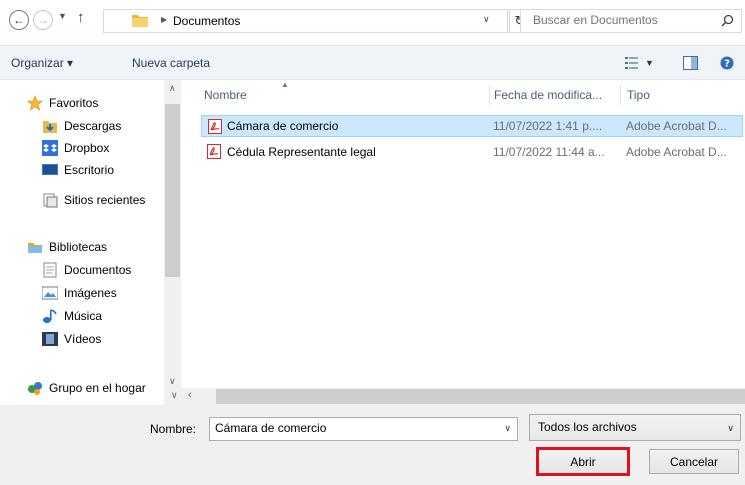 This screenshot has width=745, height=485. Describe the element at coordinates (93, 126) in the screenshot. I see `nav-label: Descargas` at that location.